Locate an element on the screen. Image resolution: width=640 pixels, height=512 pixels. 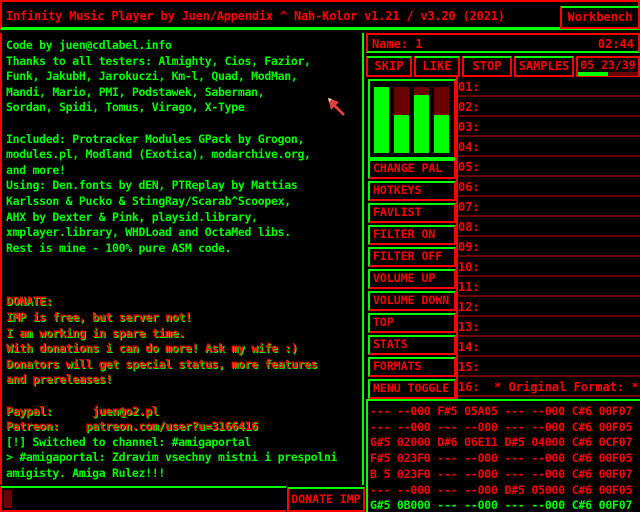
info-line: and more! is located at coordinates (36, 169).